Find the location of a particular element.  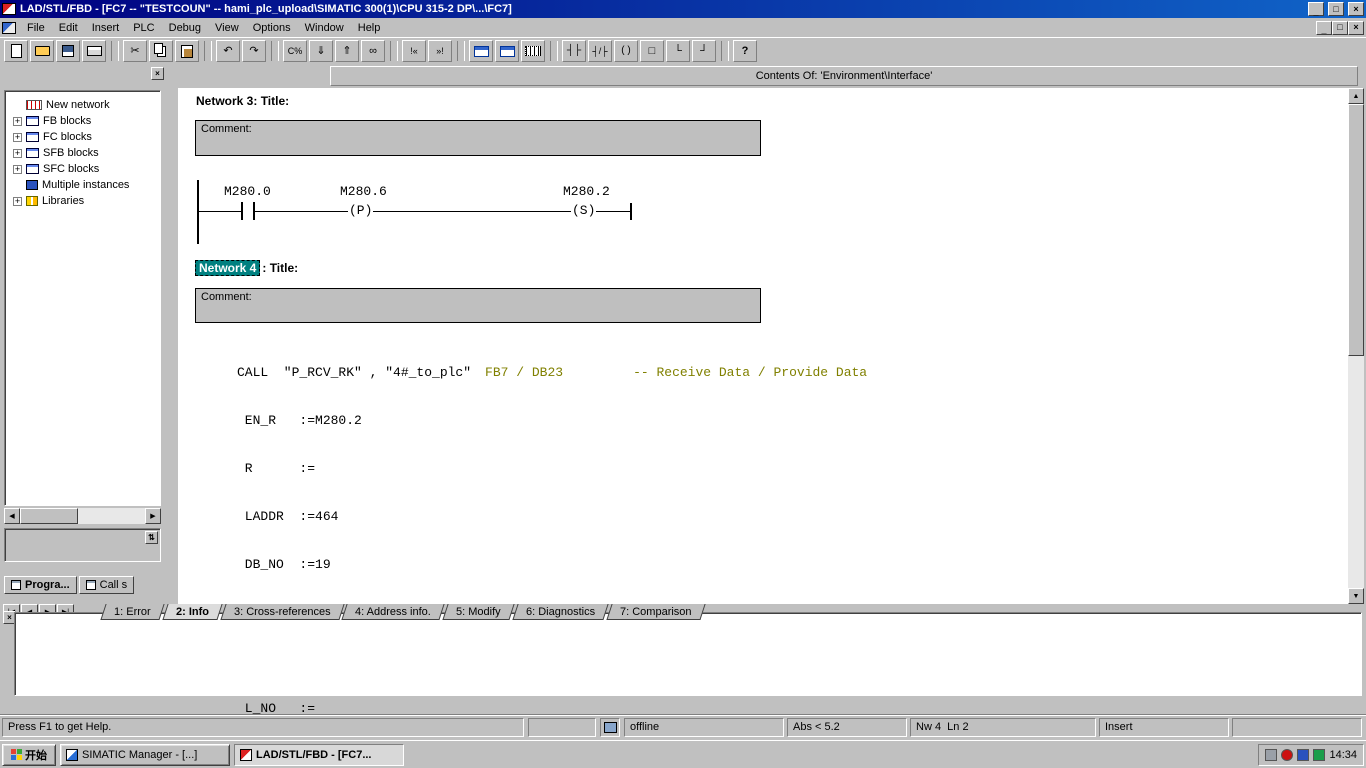

open-icon is located at coordinates (42, 51).